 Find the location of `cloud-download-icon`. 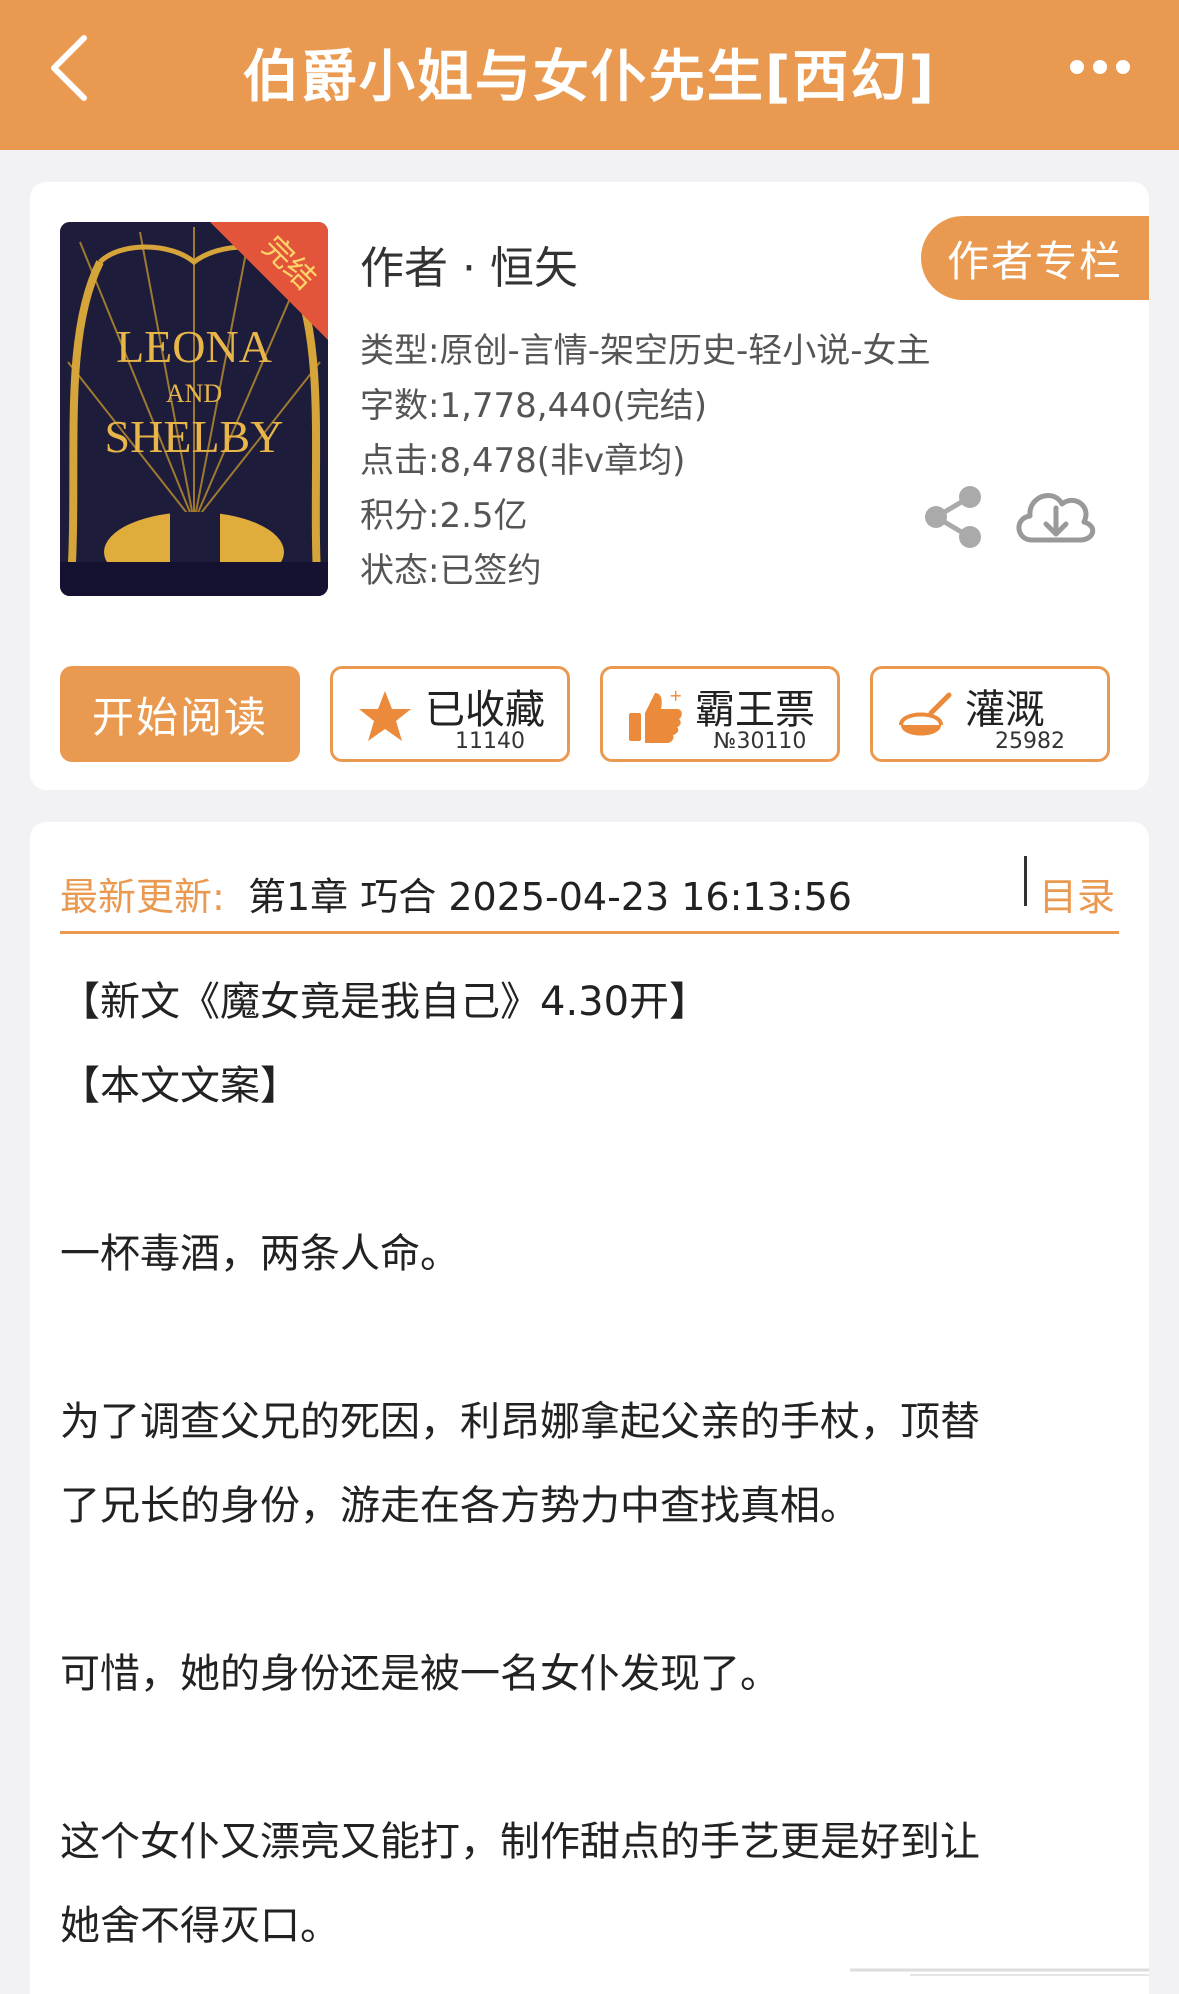

cloud-download-icon is located at coordinates (1054, 517).